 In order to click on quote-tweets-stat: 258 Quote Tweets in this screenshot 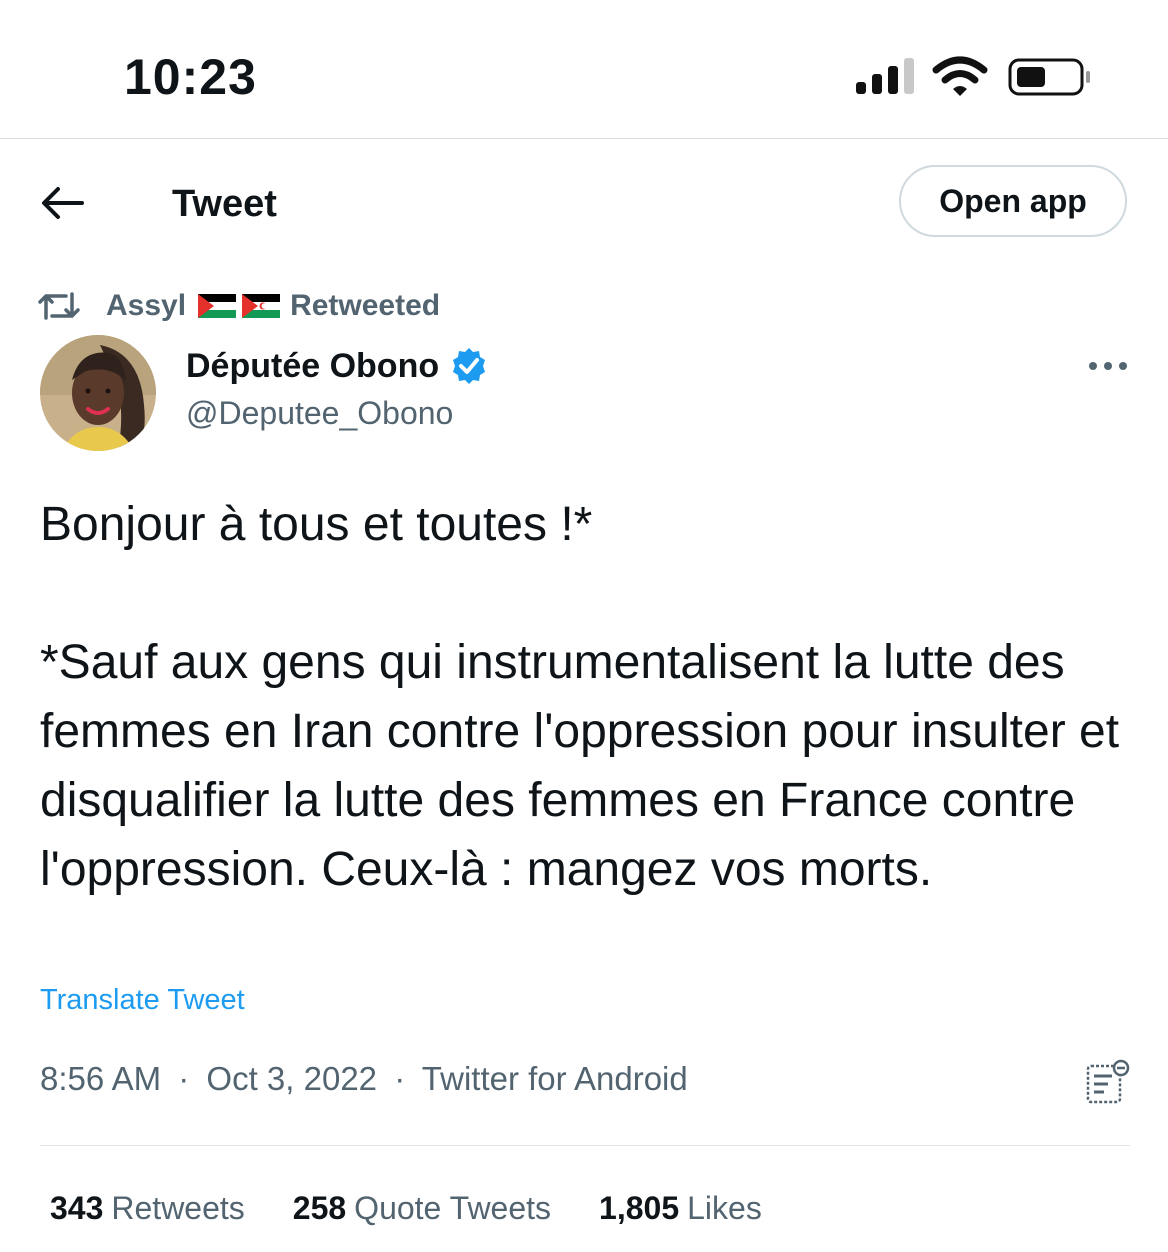, I will do `click(422, 1208)`.